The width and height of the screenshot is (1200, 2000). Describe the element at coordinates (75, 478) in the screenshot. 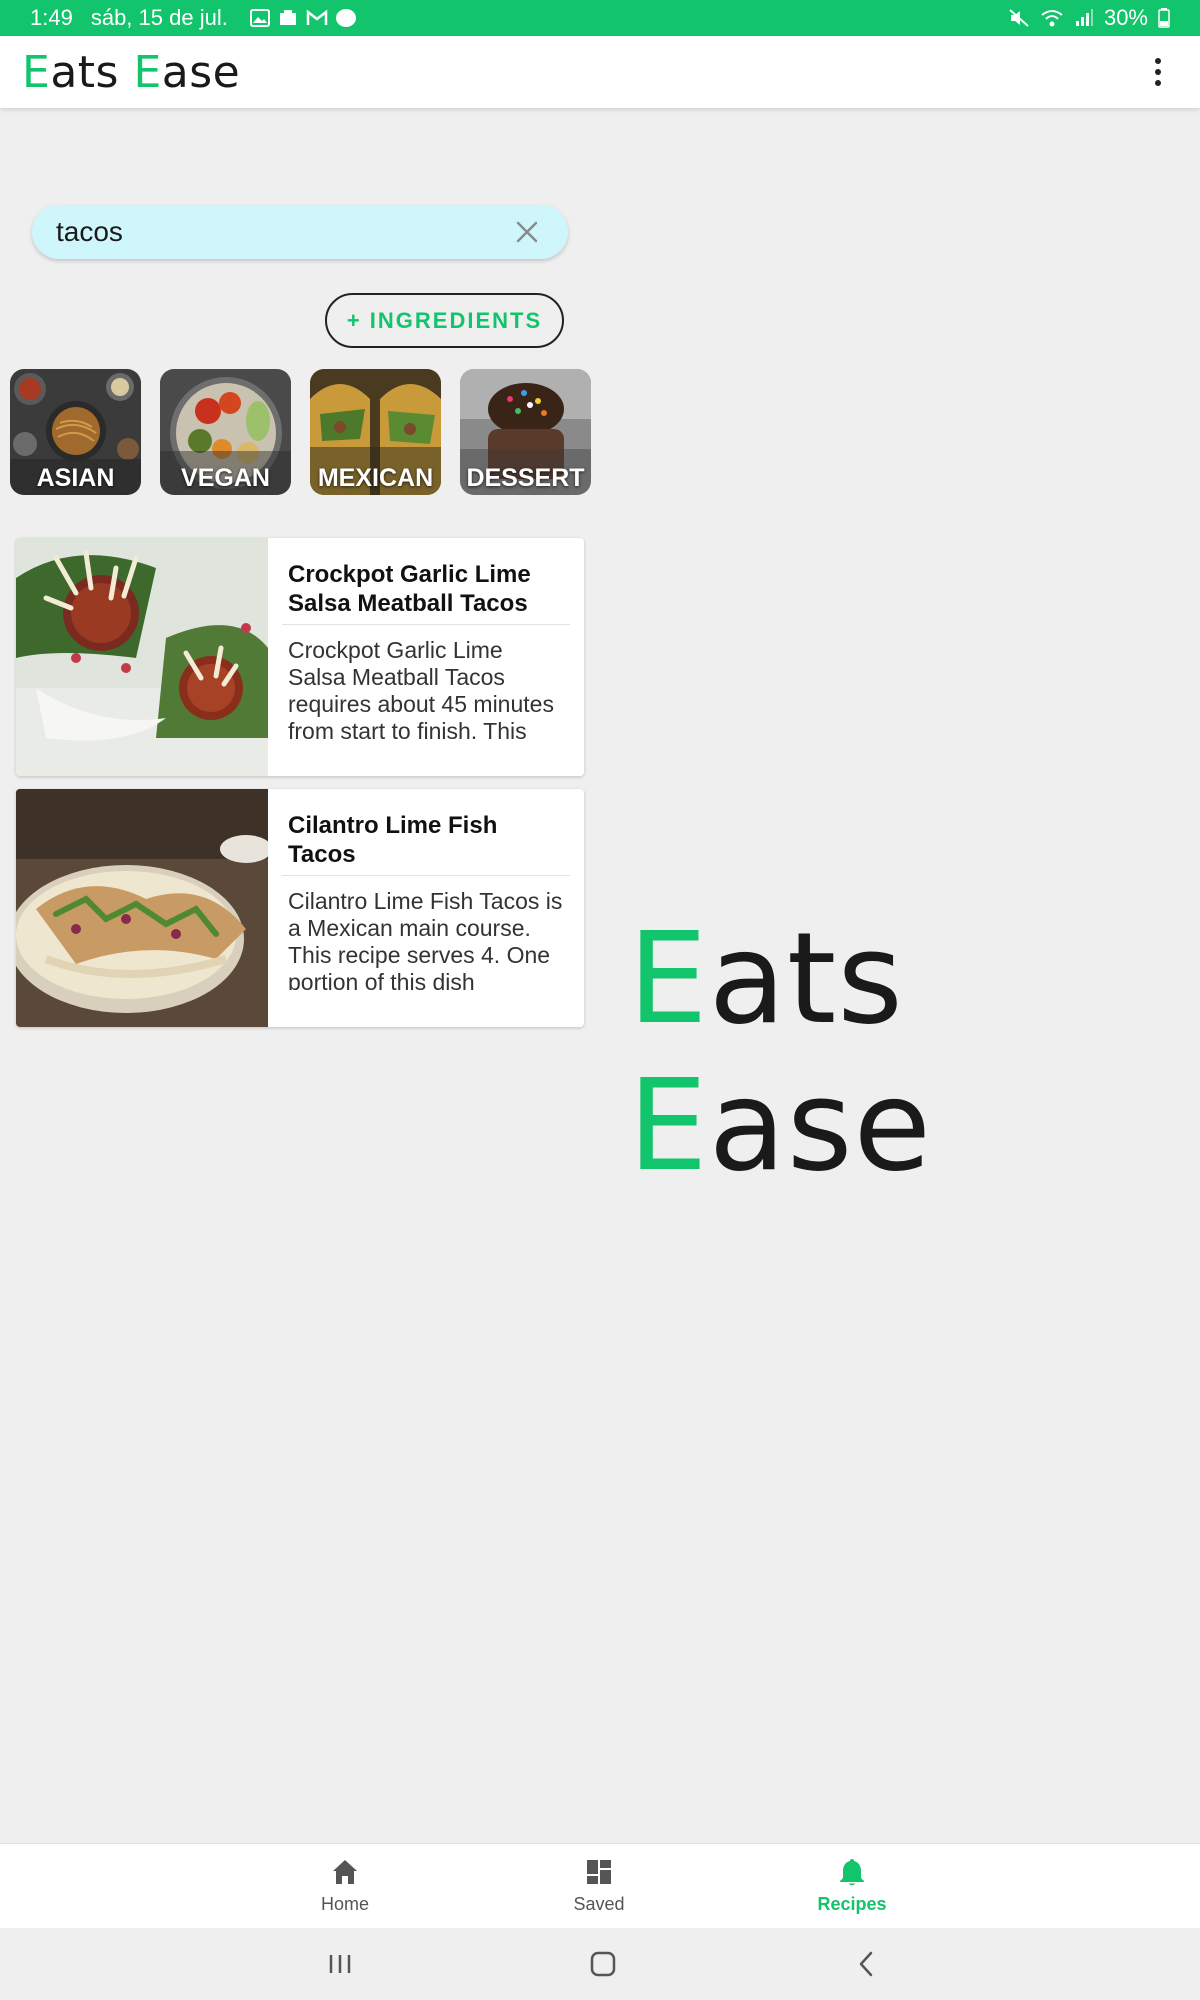

I see `category-label: ASIAN` at that location.